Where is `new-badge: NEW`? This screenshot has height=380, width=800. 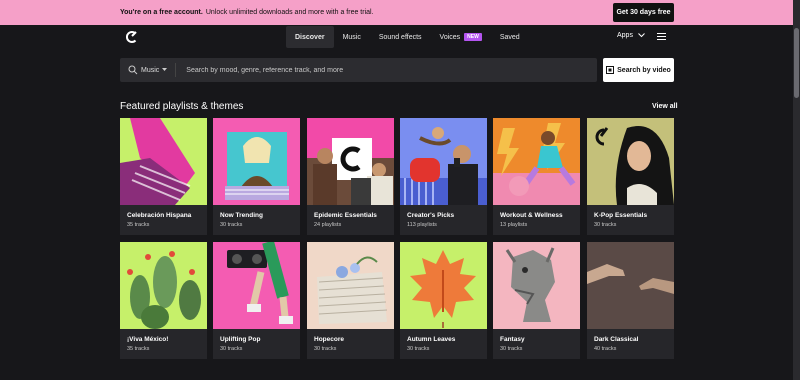 new-badge: NEW is located at coordinates (473, 37).